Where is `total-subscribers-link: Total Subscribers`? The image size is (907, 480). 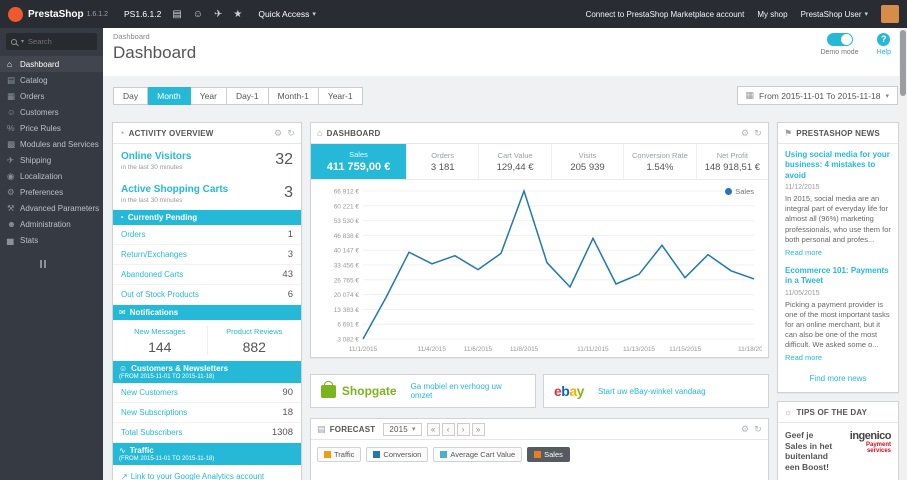 total-subscribers-link: Total Subscribers is located at coordinates (151, 432).